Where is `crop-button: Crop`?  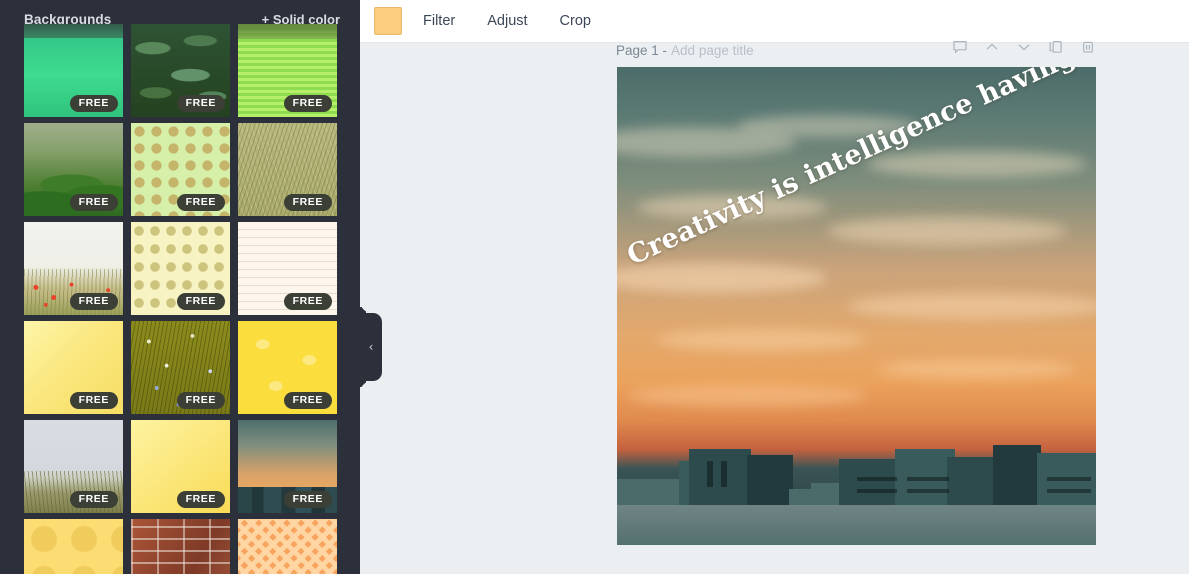
crop-button: Crop is located at coordinates (575, 21).